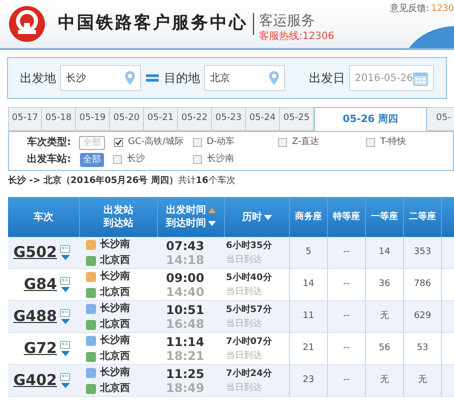  What do you see at coordinates (119, 223) in the screenshot?
I see `column-header: 到达站` at bounding box center [119, 223].